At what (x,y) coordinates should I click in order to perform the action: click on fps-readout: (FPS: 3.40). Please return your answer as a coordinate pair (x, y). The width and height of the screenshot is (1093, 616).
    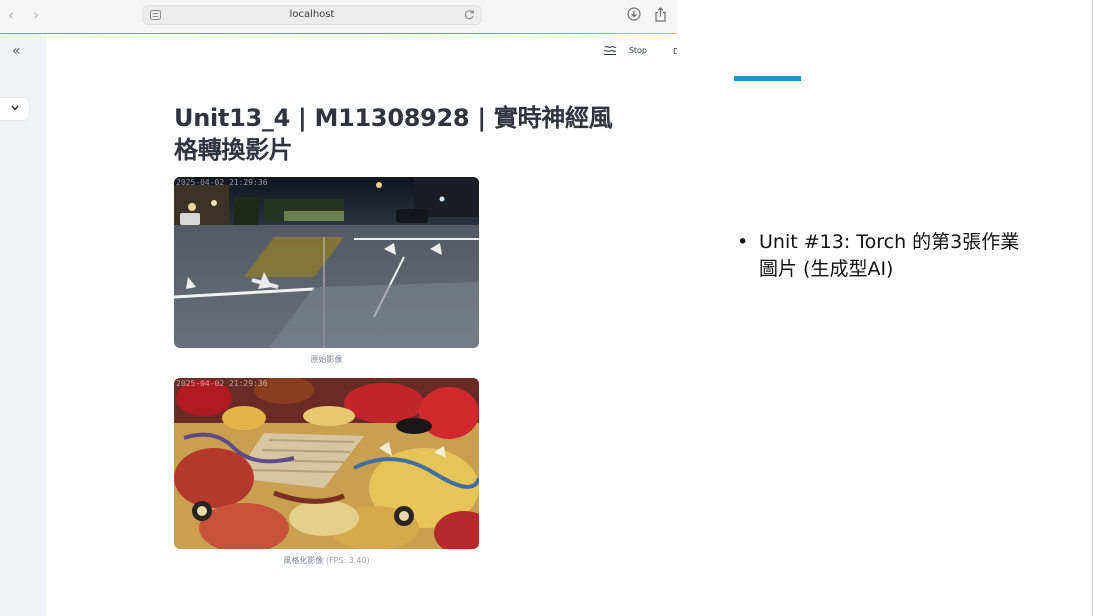
    Looking at the image, I should click on (347, 560).